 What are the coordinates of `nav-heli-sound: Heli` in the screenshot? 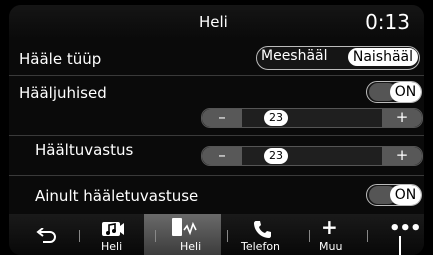 It's located at (182, 234).